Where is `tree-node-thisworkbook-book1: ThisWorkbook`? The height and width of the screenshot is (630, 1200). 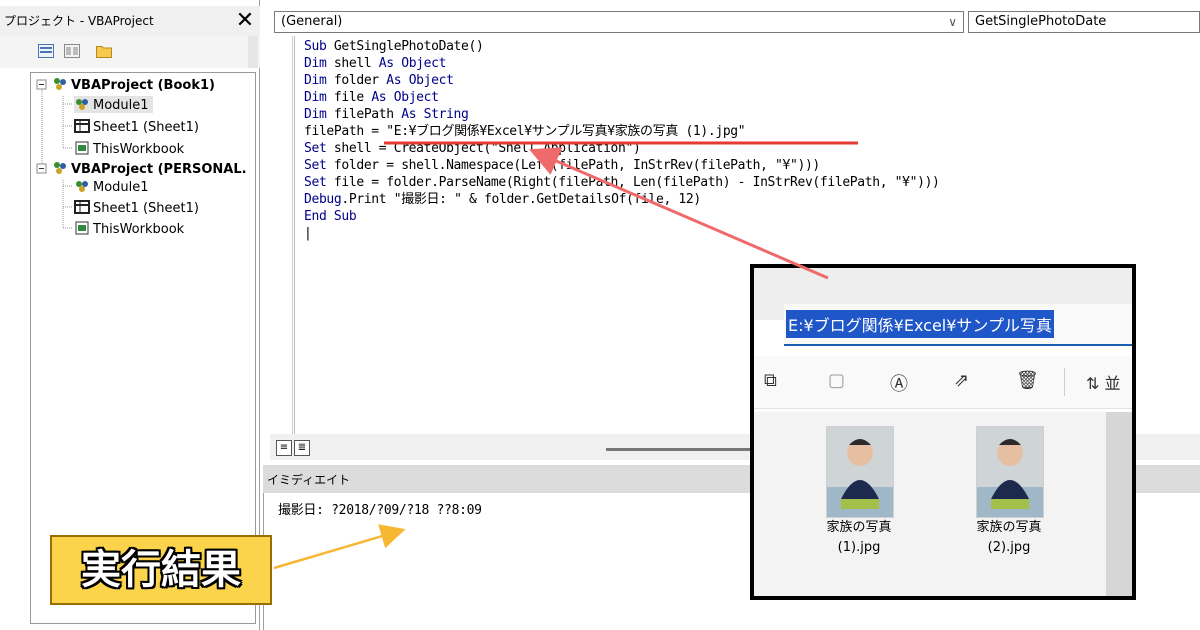 tree-node-thisworkbook-book1: ThisWorkbook is located at coordinates (129, 148).